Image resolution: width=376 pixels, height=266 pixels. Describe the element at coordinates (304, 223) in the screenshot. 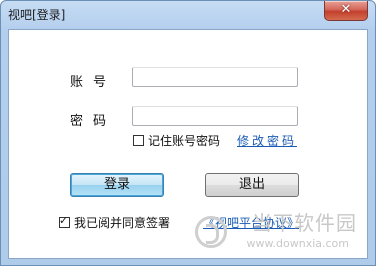

I see `watermark-text: 当下软件园` at that location.